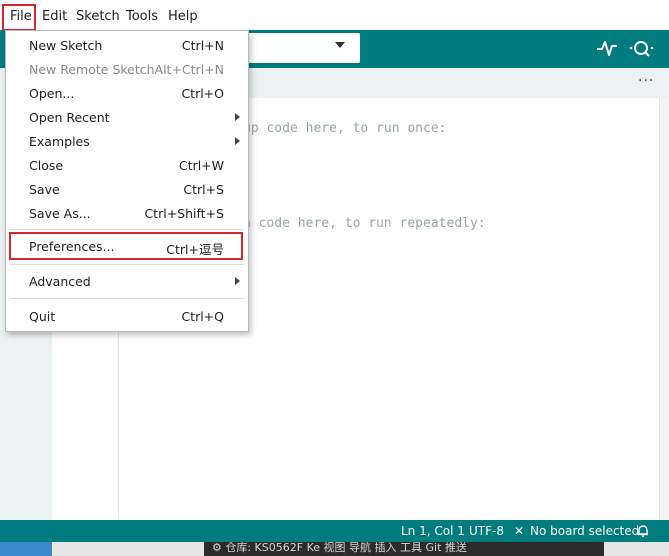 This screenshot has width=669, height=556. What do you see at coordinates (127, 189) in the screenshot?
I see `menu-item-save: Save Ctrl+S` at bounding box center [127, 189].